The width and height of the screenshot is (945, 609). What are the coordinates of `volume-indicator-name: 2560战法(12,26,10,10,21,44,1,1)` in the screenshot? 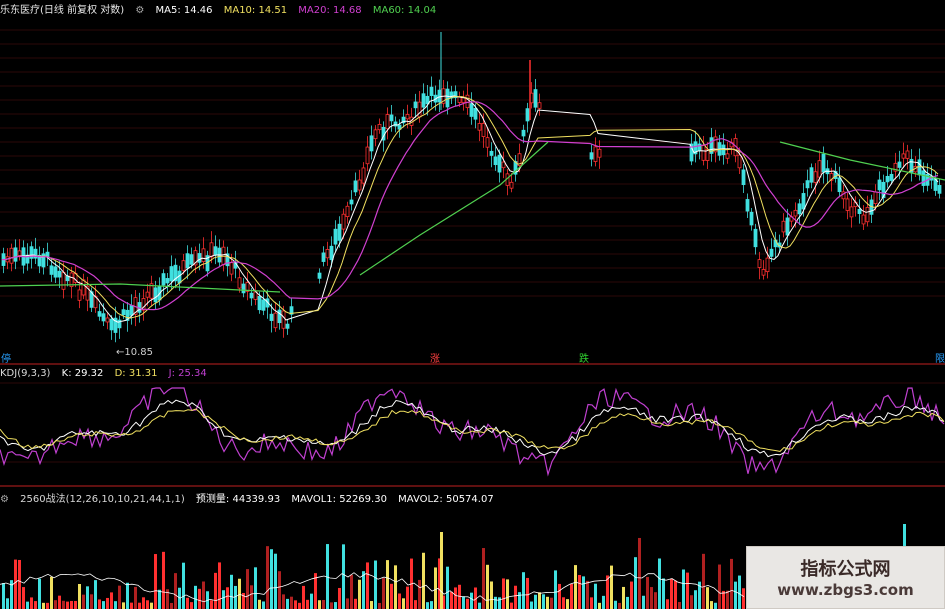 It's located at (102, 499).